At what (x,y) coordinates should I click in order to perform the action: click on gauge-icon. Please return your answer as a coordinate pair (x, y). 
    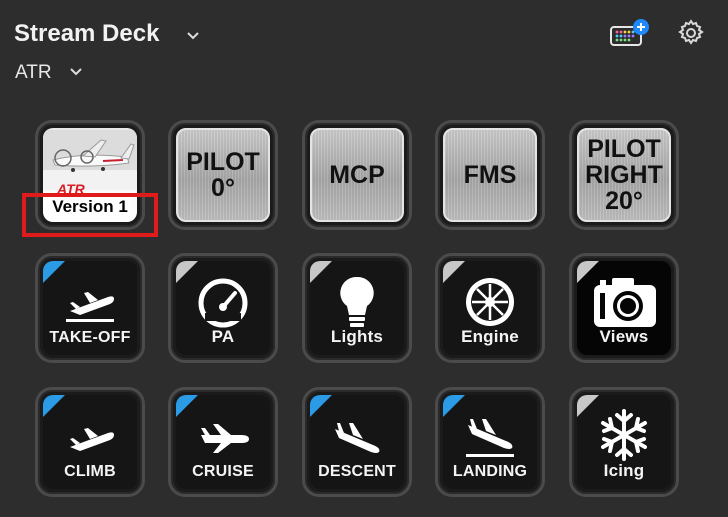
    Looking at the image, I should click on (223, 303).